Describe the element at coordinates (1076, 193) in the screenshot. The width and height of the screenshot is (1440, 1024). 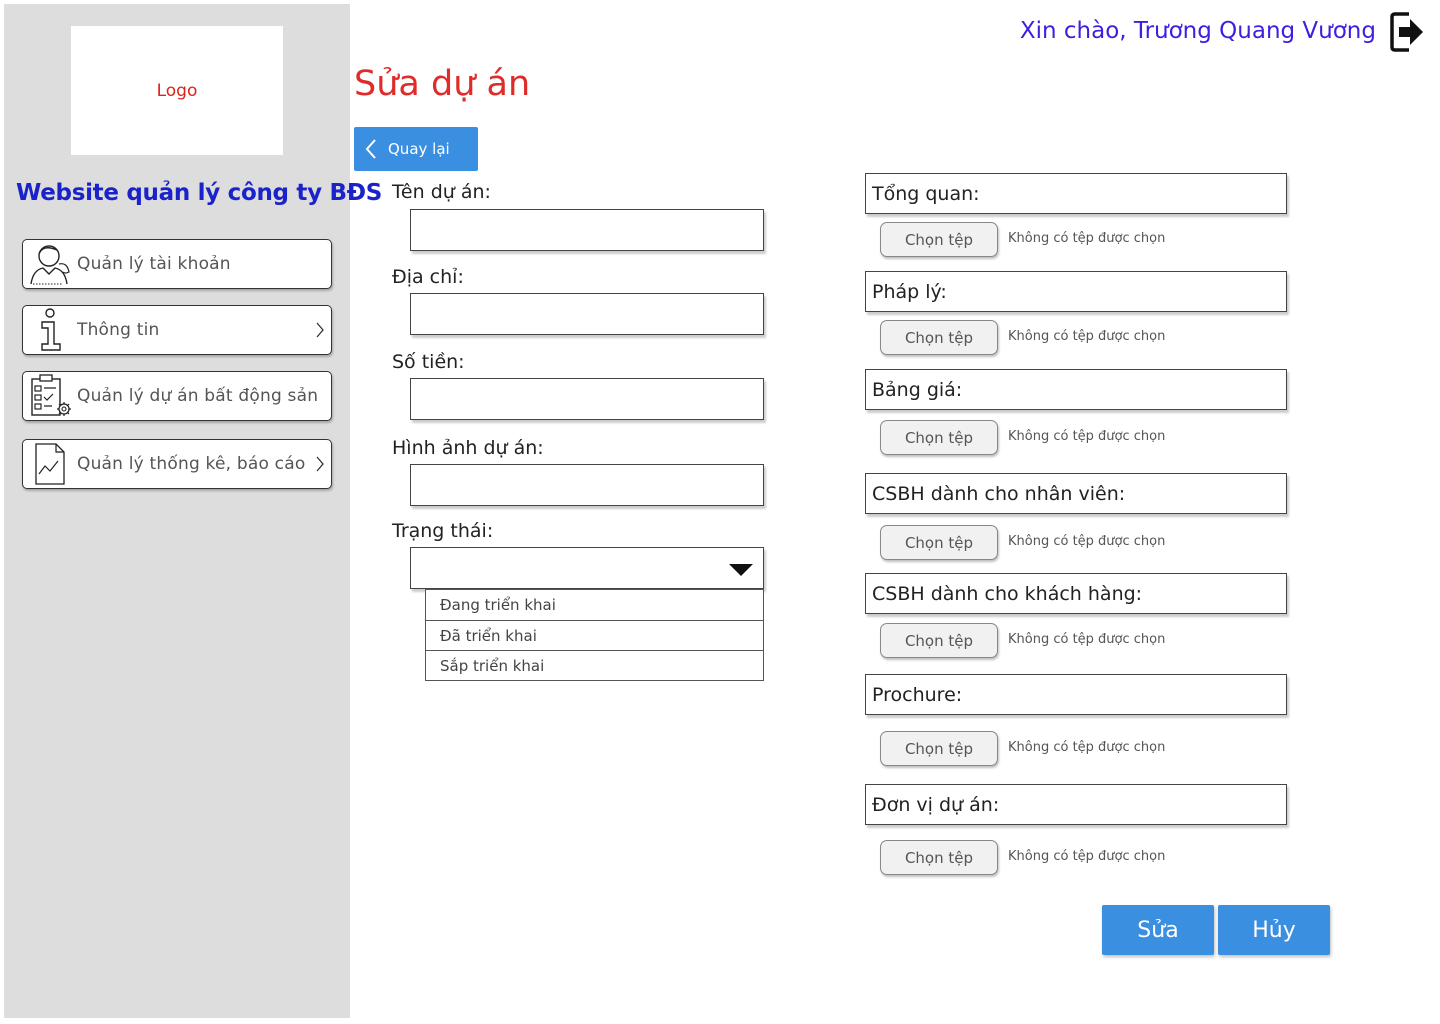
I see `overview-field: Tổng quan:` at that location.